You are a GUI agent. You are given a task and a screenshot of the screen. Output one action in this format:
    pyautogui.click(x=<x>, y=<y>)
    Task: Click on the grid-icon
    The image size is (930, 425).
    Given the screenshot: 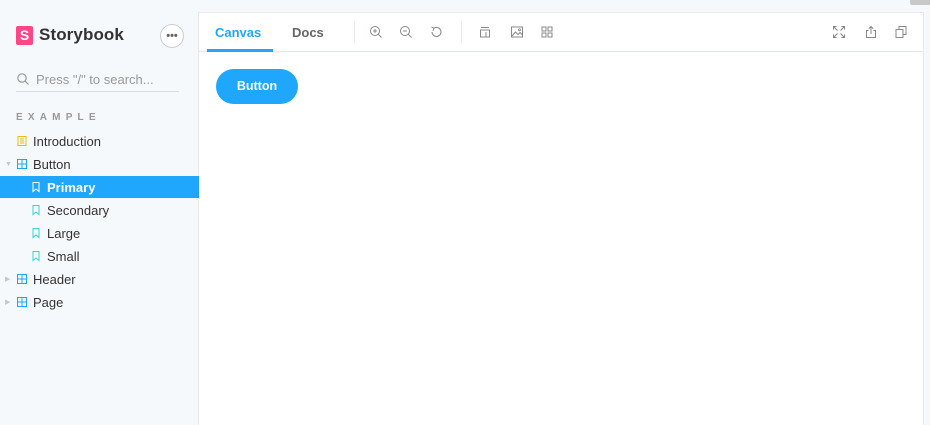 What is the action you would take?
    pyautogui.click(x=547, y=32)
    